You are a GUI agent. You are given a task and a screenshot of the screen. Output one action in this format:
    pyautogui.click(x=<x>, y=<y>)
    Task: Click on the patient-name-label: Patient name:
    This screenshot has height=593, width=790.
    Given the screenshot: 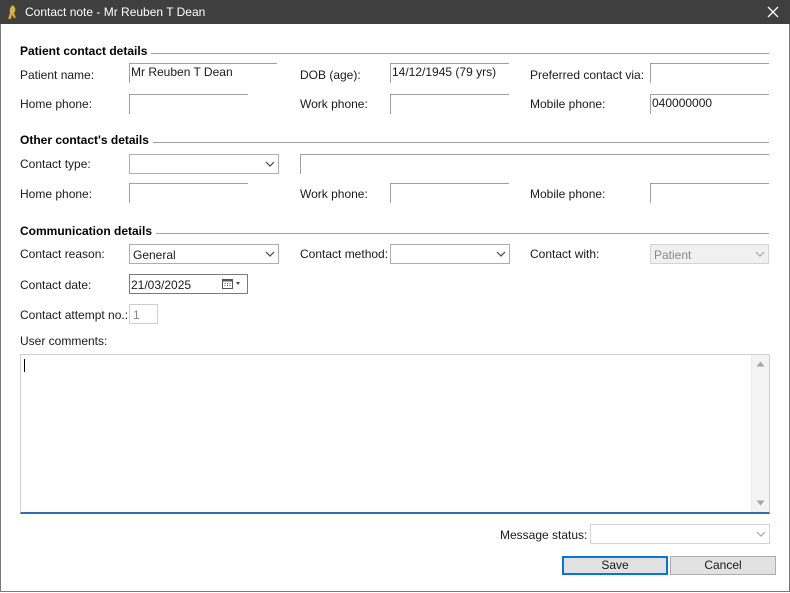 What is the action you would take?
    pyautogui.click(x=57, y=75)
    